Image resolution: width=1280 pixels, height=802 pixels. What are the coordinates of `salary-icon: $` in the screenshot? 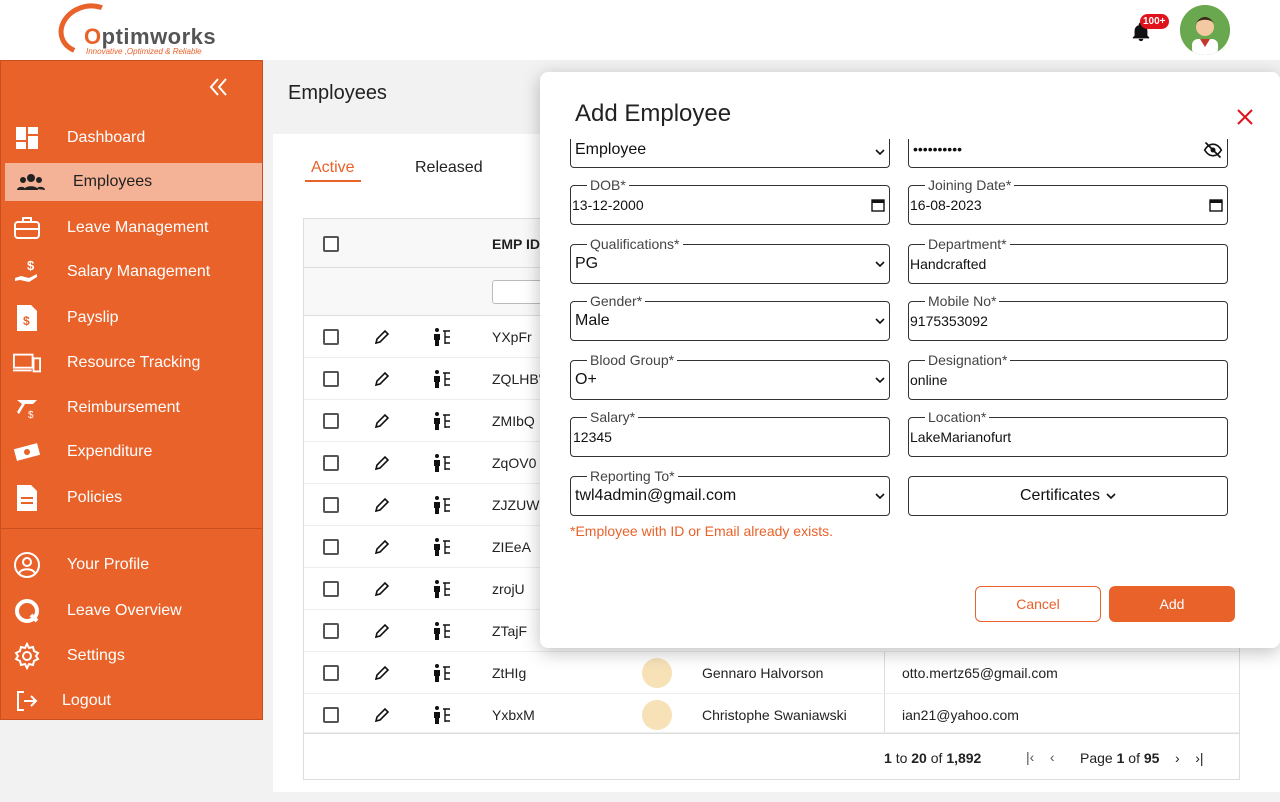 It's located at (27, 272).